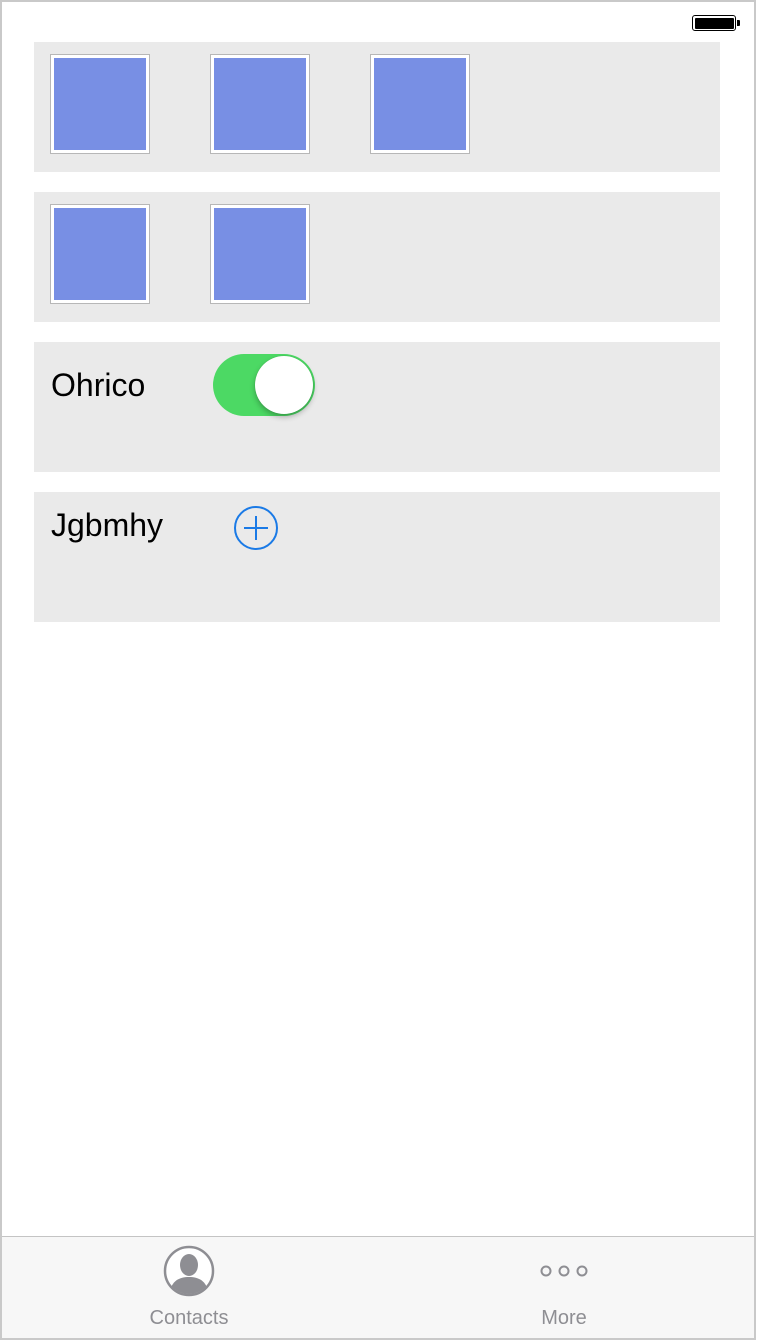 The image size is (760, 1340). Describe the element at coordinates (378, 22) in the screenshot. I see `status-bar` at that location.